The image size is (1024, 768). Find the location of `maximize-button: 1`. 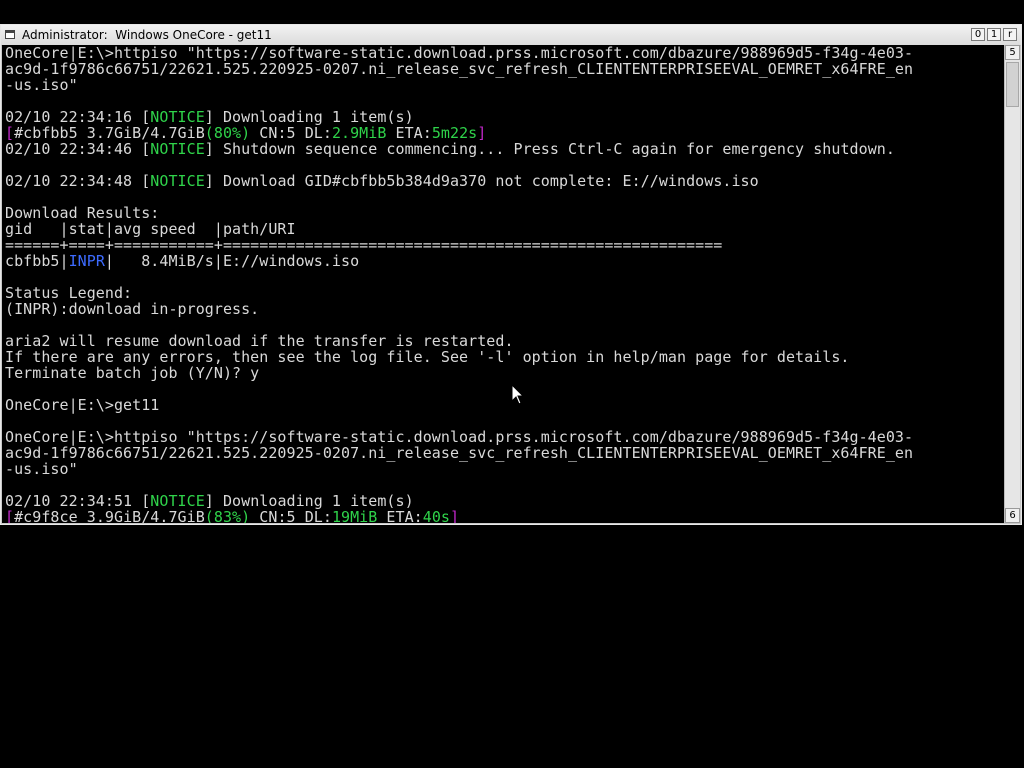

maximize-button: 1 is located at coordinates (994, 34).